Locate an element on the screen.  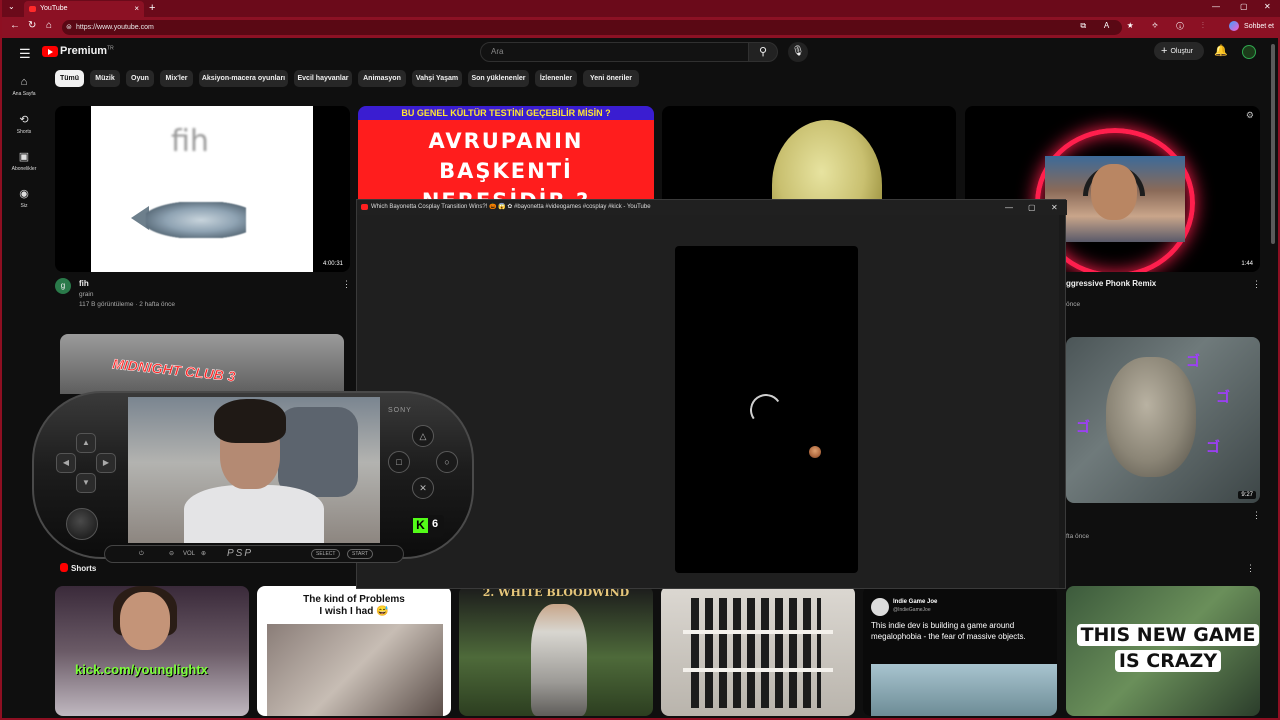
video-thumbnail-chip is located at coordinates (809, 153).